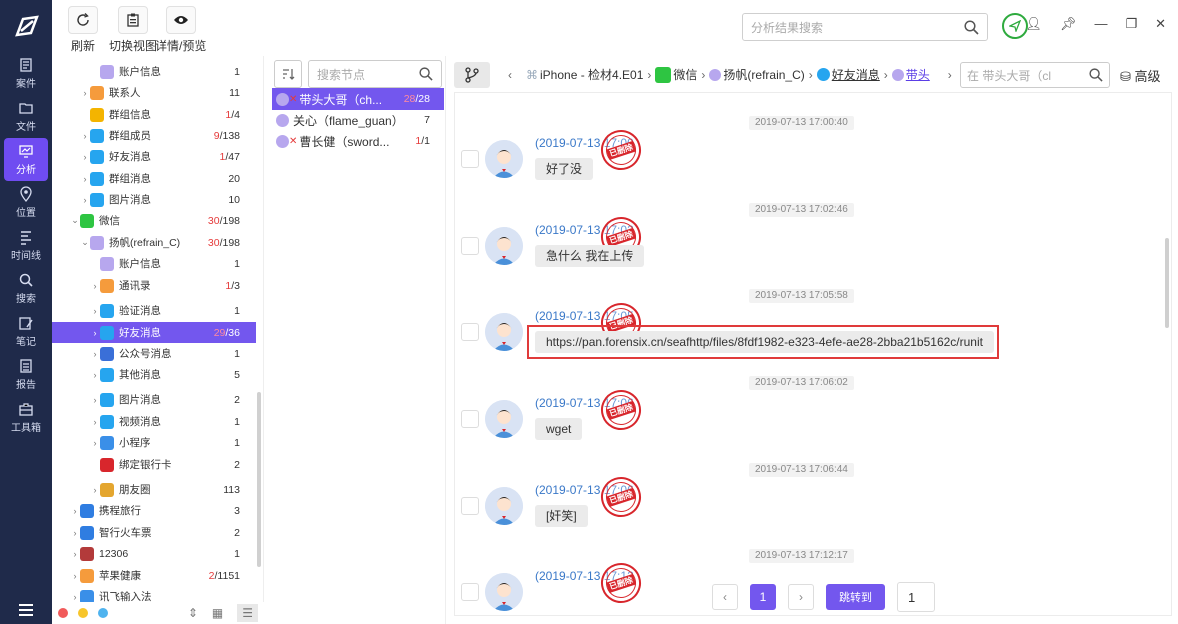  I want to click on tree-expand-icon: ⌄, so click(85, 242).